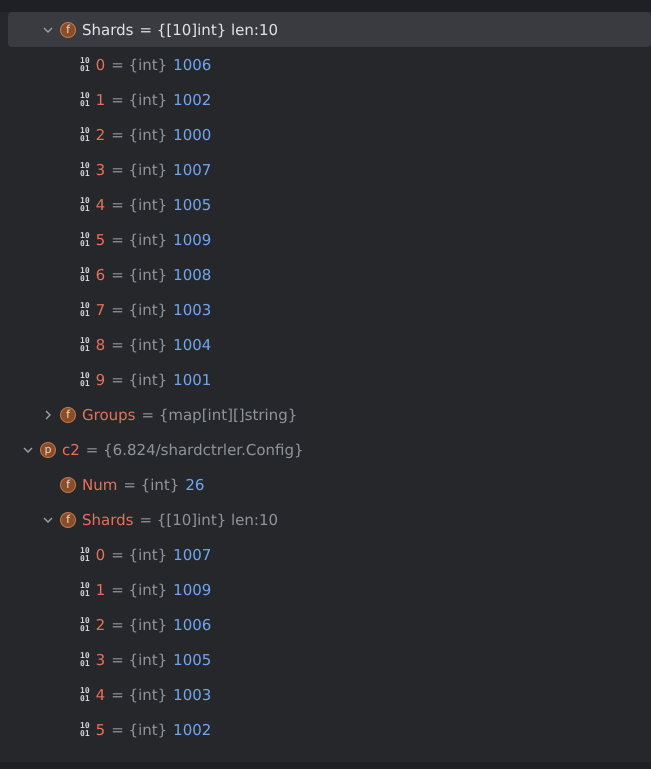  What do you see at coordinates (329, 484) in the screenshot?
I see `tree-row: f Num = {int} 26` at bounding box center [329, 484].